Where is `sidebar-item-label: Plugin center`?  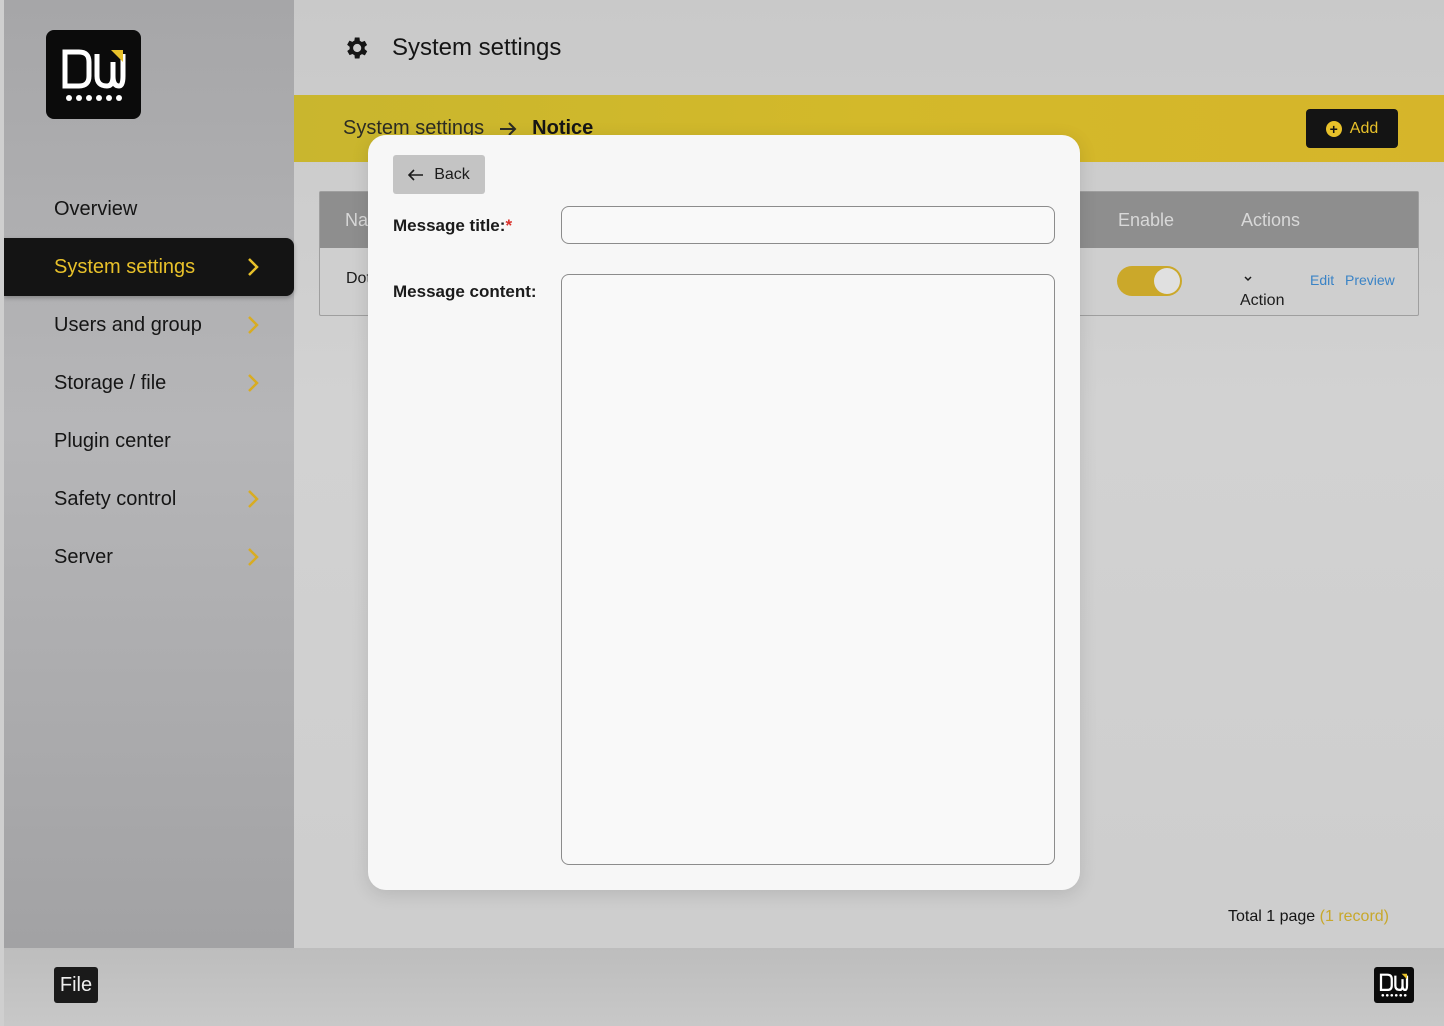
sidebar-item-label: Plugin center is located at coordinates (112, 440).